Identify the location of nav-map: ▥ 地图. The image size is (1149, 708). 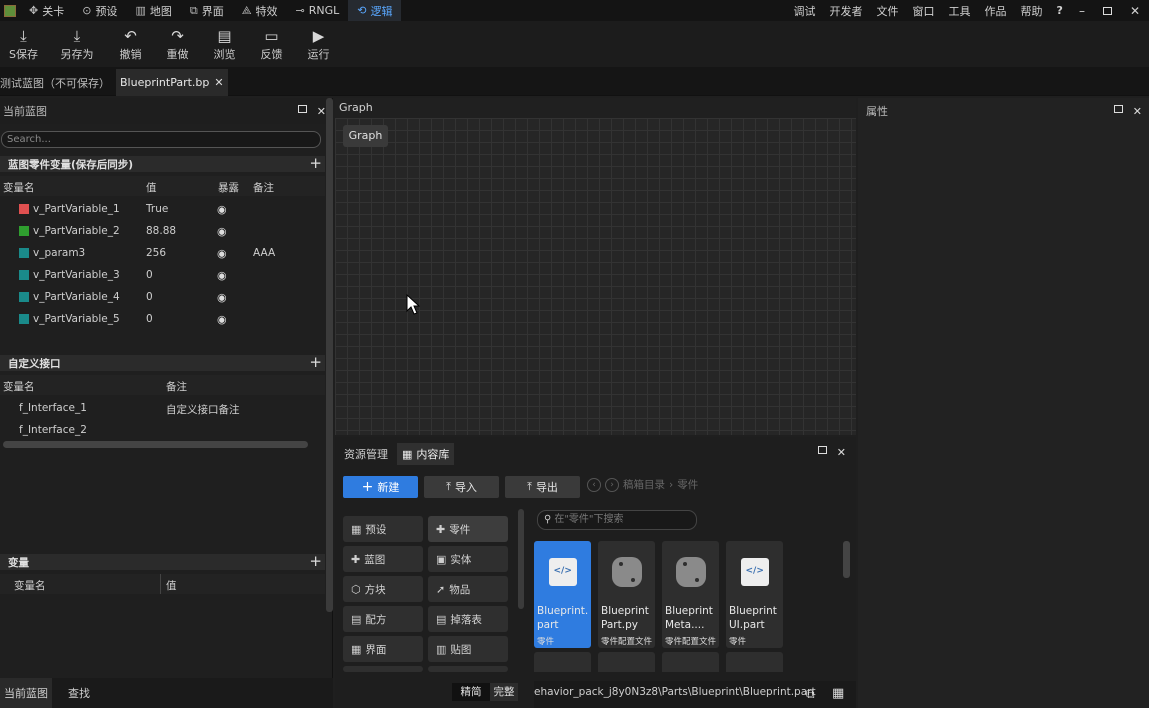
(153, 10).